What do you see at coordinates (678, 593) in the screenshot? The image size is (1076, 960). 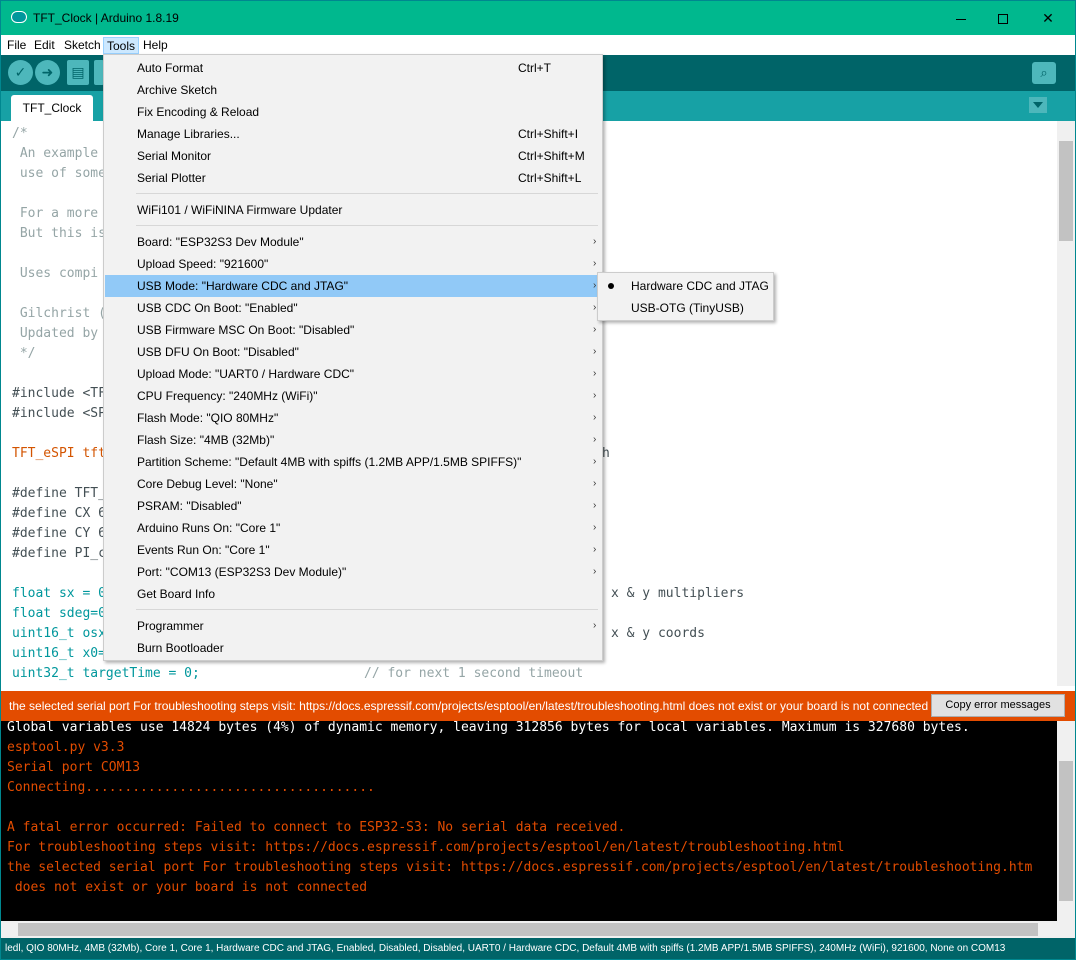 I see `code-line-fragment: x & y multipliers` at bounding box center [678, 593].